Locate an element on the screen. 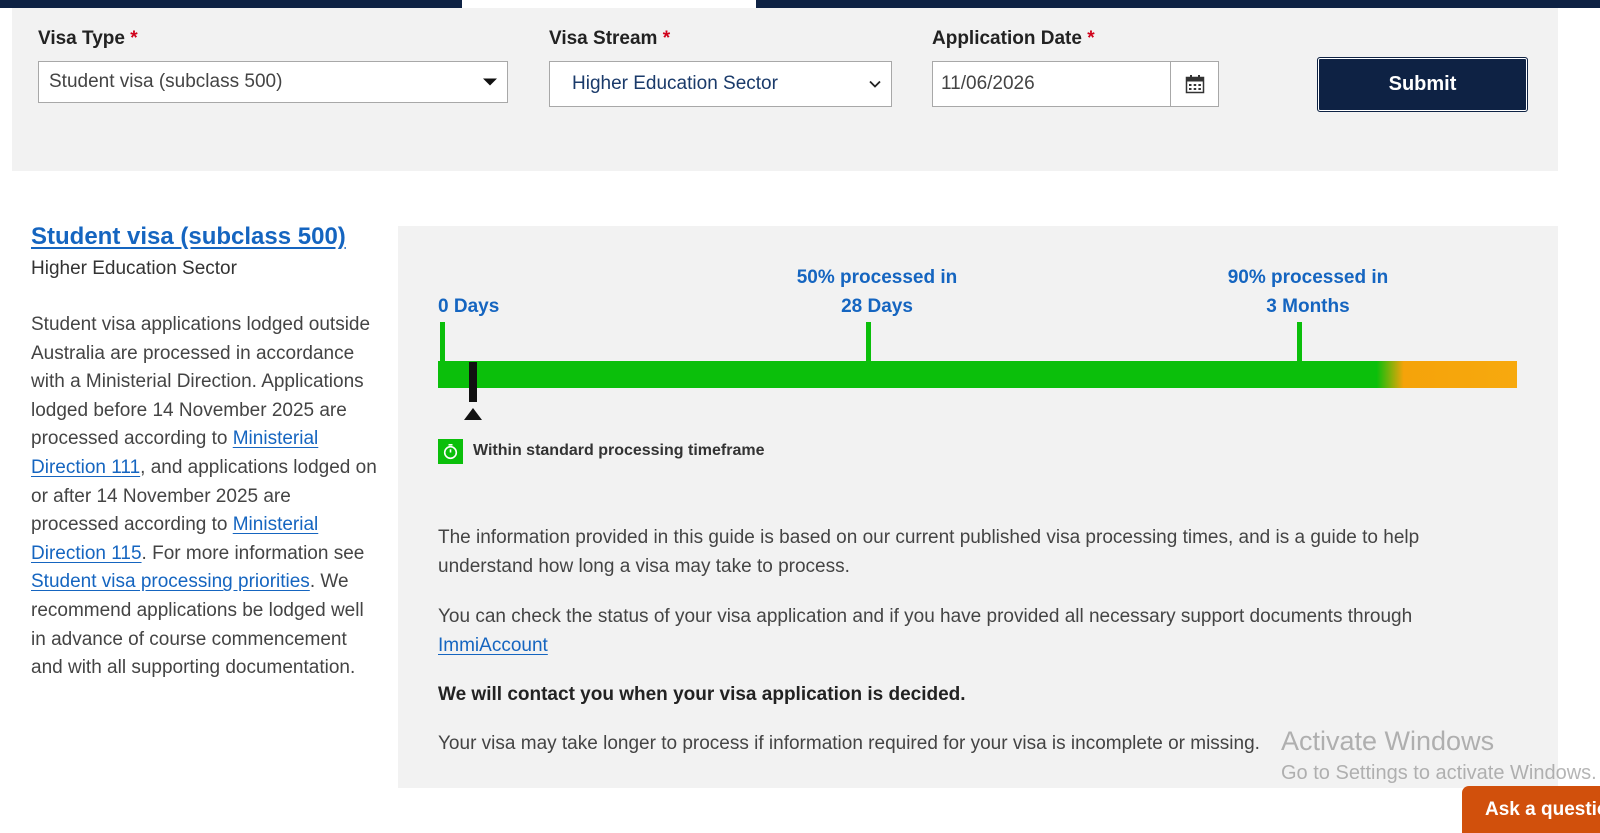 The image size is (1600, 833). application-date-label: Application Date * is located at coordinates (1013, 38).